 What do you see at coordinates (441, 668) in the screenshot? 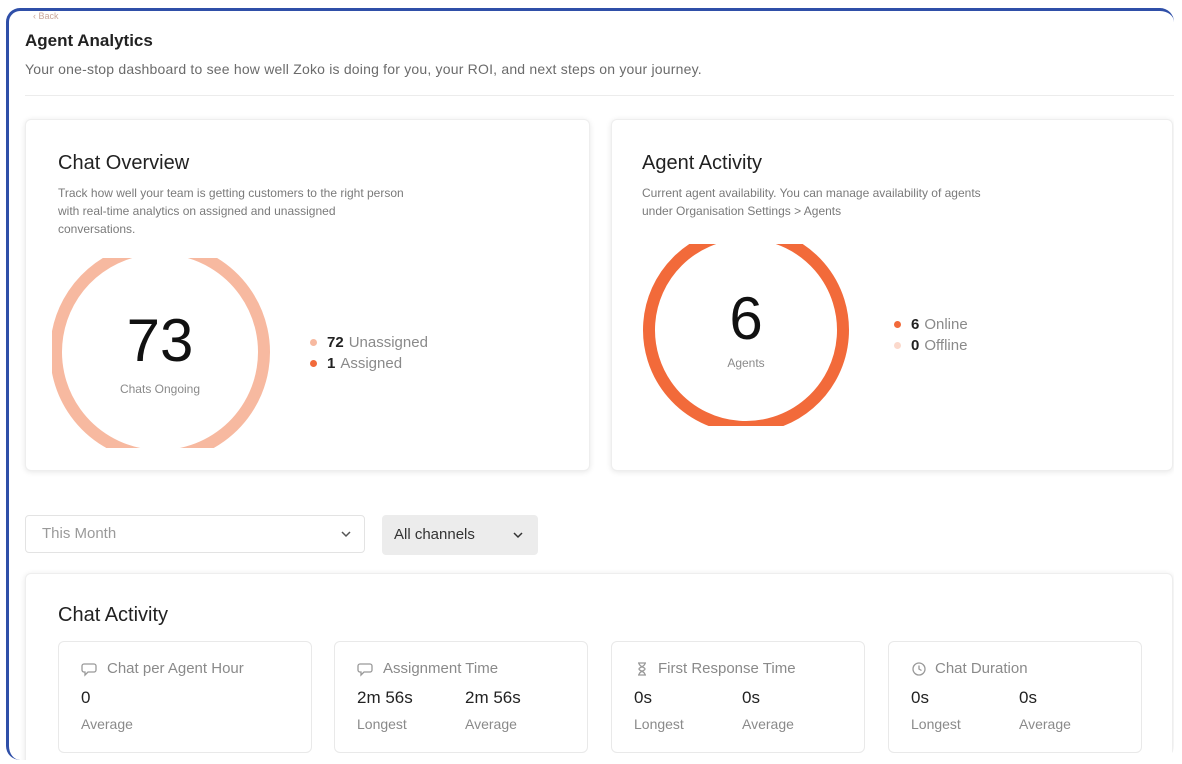
I see `metric-label: Assignment Time` at bounding box center [441, 668].